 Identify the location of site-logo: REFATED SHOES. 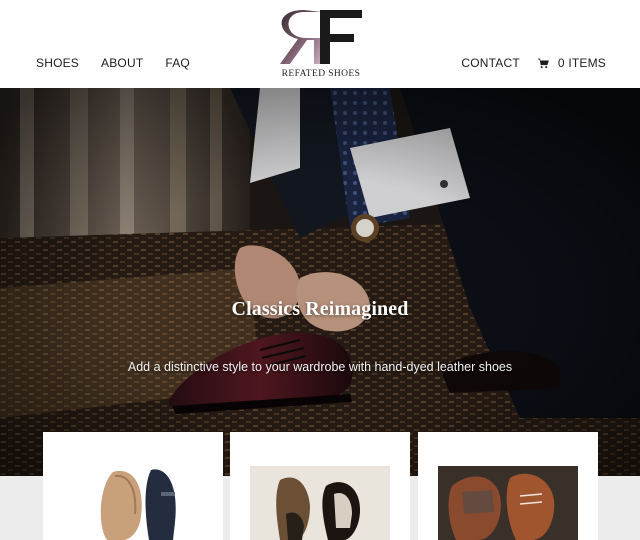
(321, 45).